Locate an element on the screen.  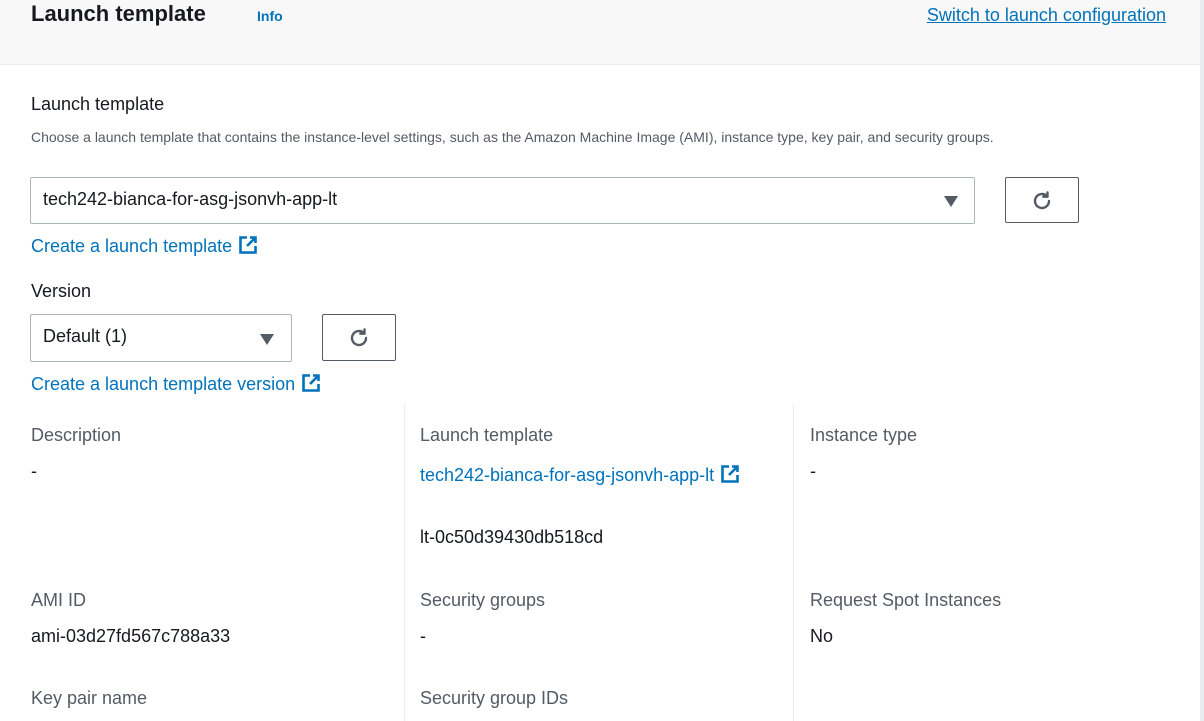
create-launch-template-version-link: Create a launch template version is located at coordinates (176, 384).